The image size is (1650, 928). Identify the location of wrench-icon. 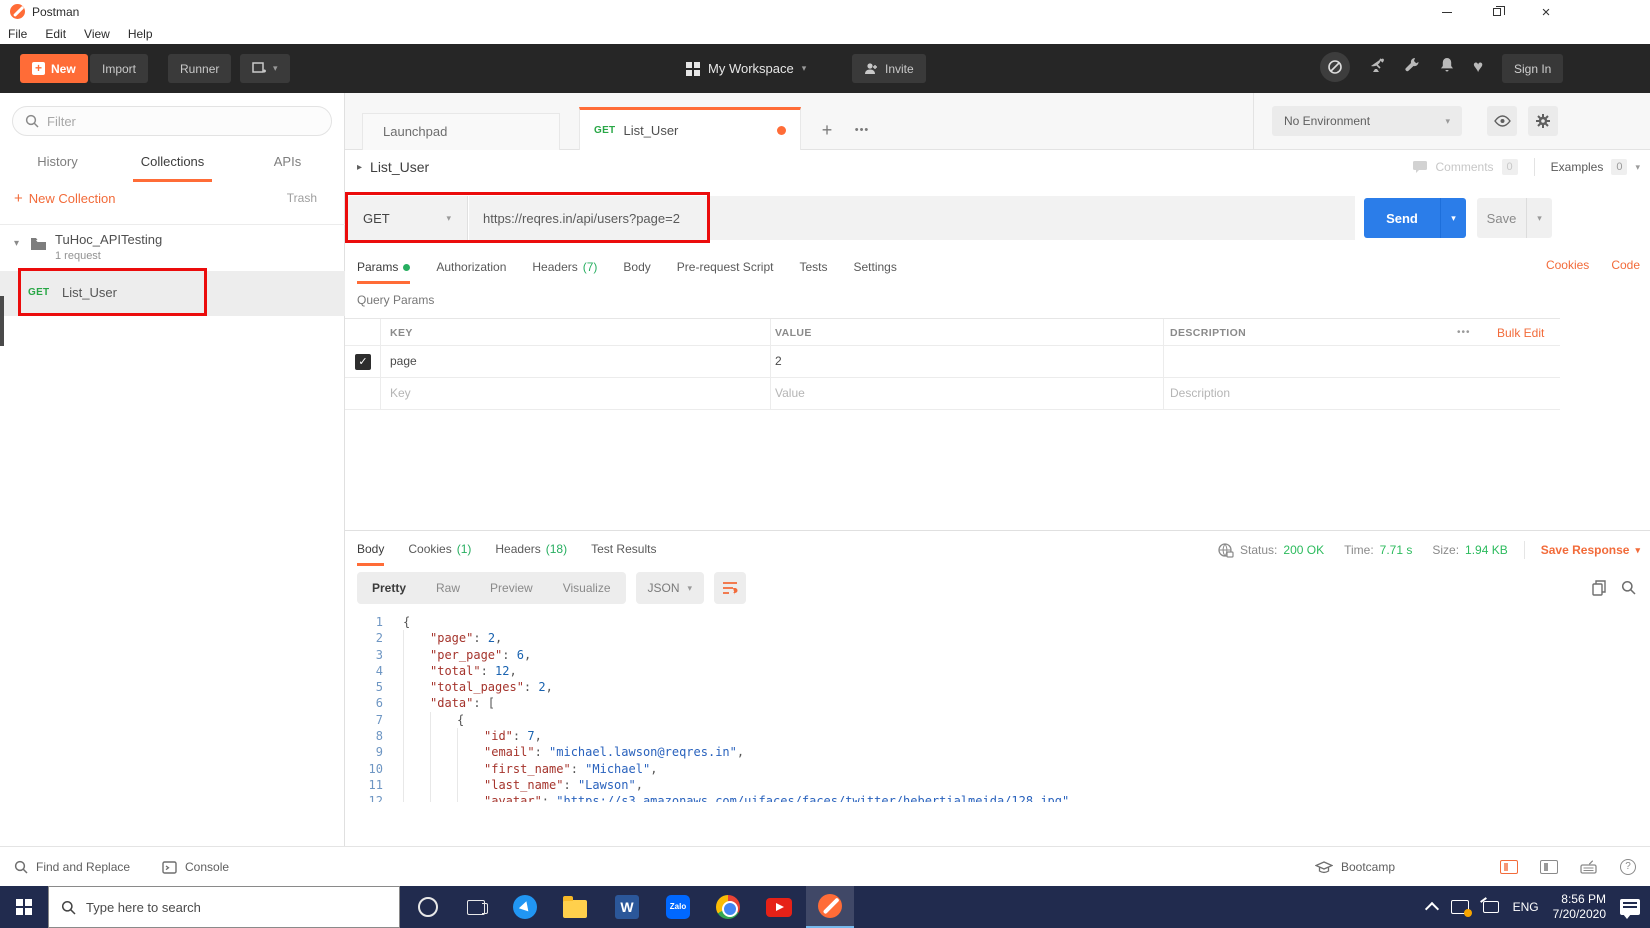
(1412, 67).